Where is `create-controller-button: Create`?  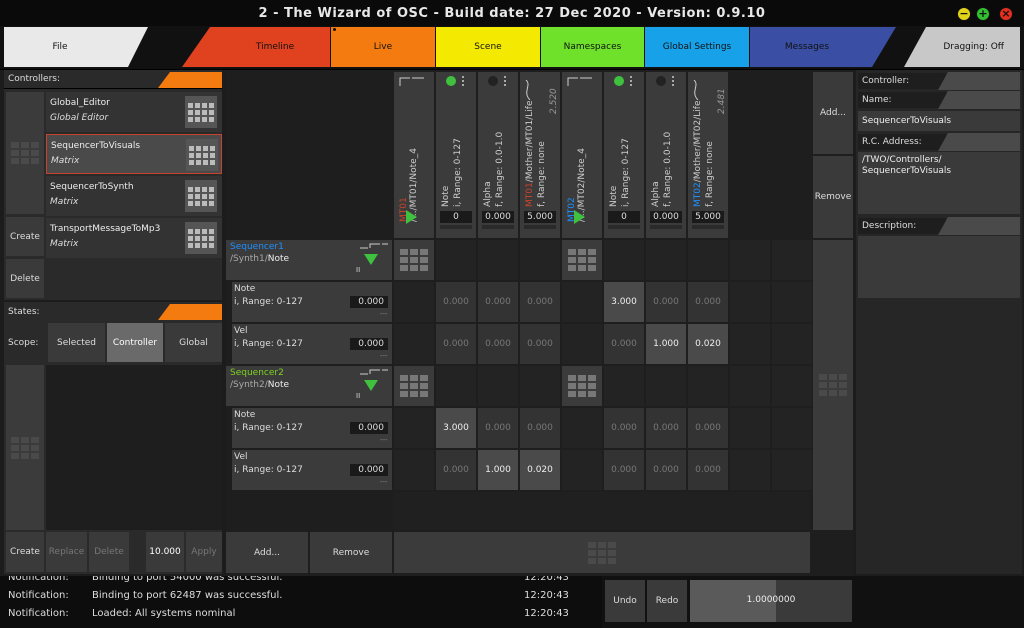
create-controller-button: Create is located at coordinates (25, 236).